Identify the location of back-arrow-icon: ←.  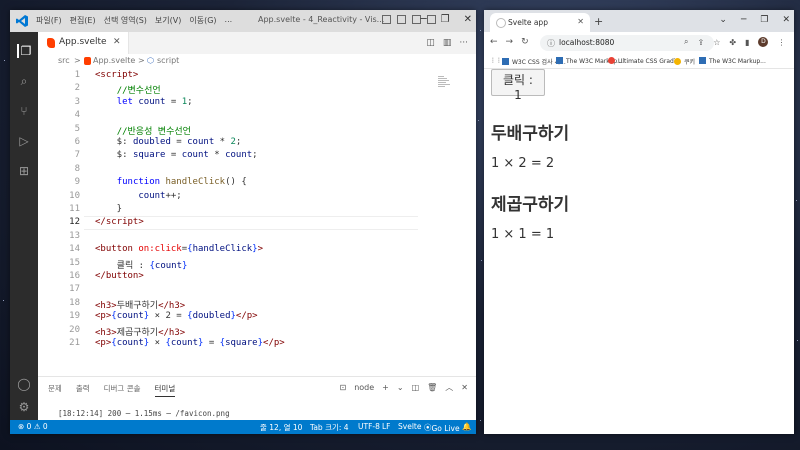
(494, 42).